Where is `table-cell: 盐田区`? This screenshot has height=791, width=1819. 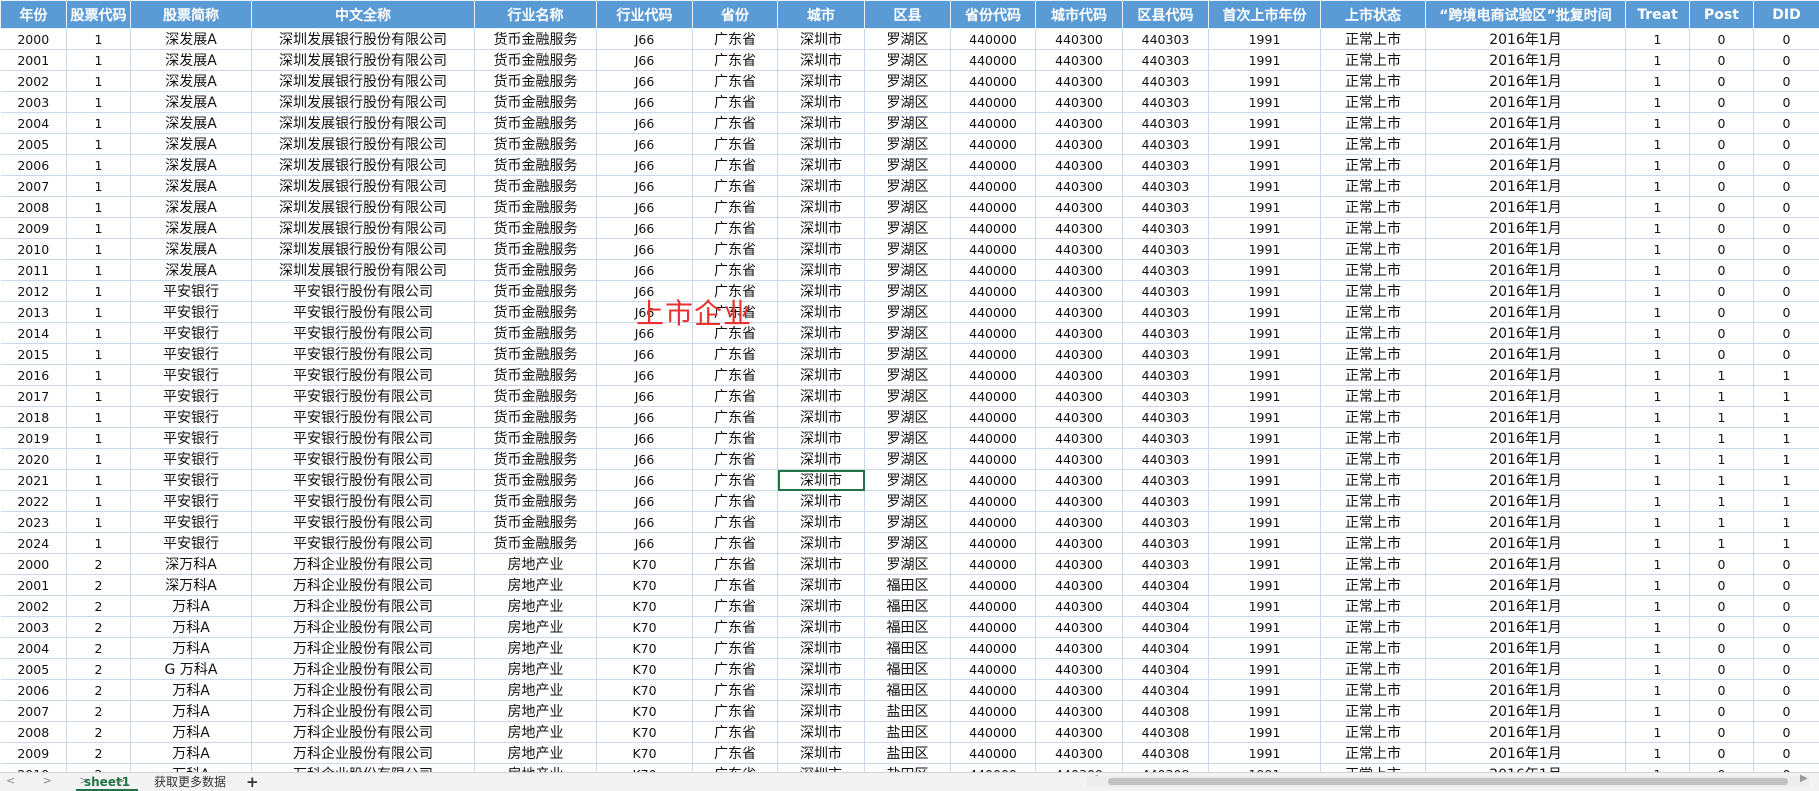
table-cell: 盐田区 is located at coordinates (908, 768).